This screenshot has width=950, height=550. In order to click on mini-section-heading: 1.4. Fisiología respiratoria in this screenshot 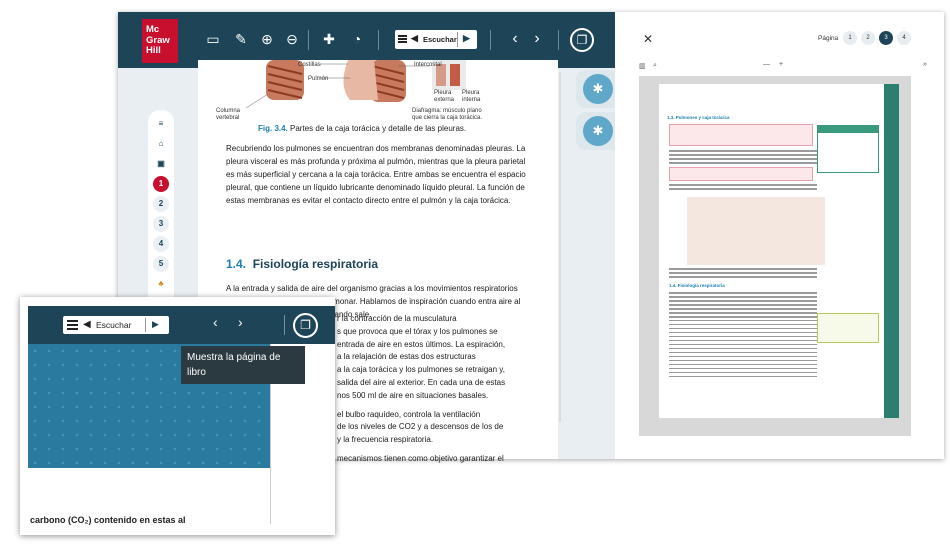, I will do `click(697, 285)`.